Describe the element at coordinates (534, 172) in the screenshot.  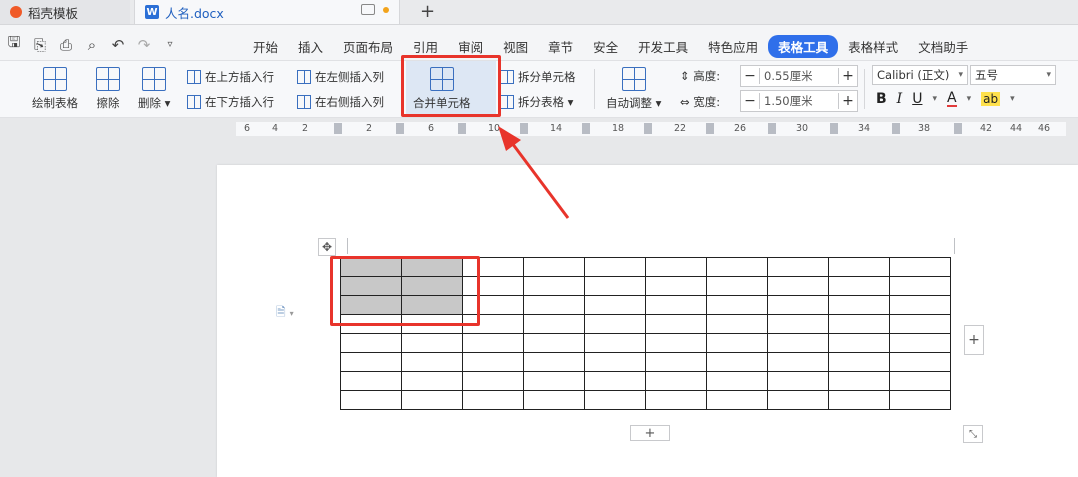
I see `annotation-arrow` at that location.